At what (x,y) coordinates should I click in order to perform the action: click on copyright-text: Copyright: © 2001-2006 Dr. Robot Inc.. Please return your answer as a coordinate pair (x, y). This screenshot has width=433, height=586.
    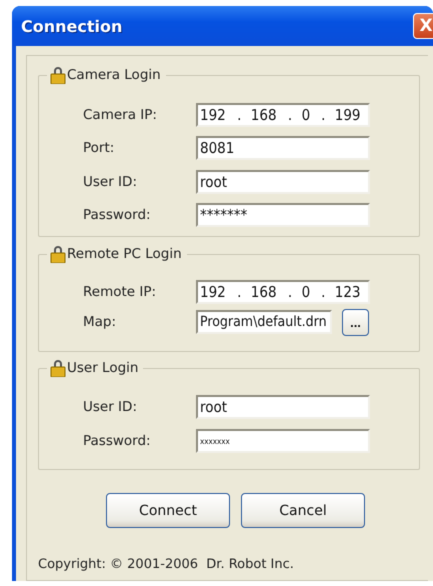
    Looking at the image, I should click on (166, 564).